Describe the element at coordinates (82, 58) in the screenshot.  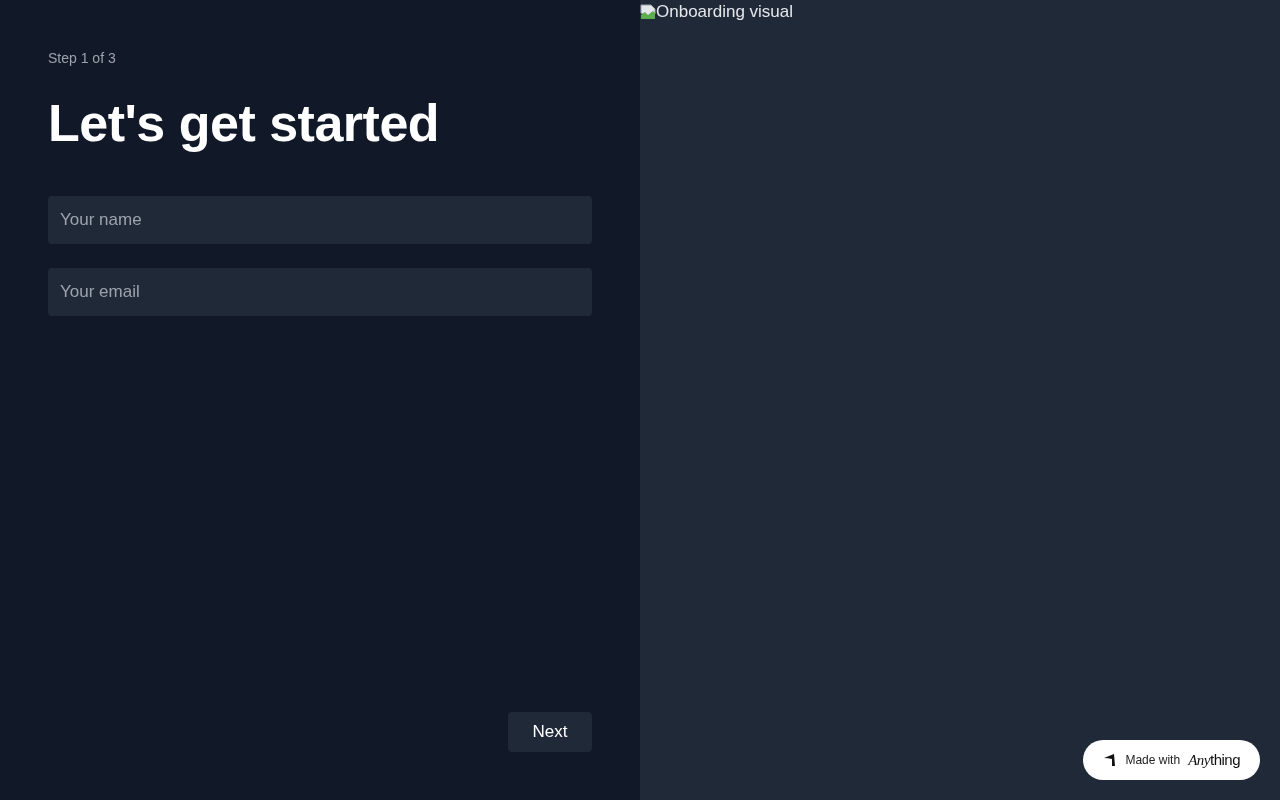
I see `step-label: Step 1 of 3` at that location.